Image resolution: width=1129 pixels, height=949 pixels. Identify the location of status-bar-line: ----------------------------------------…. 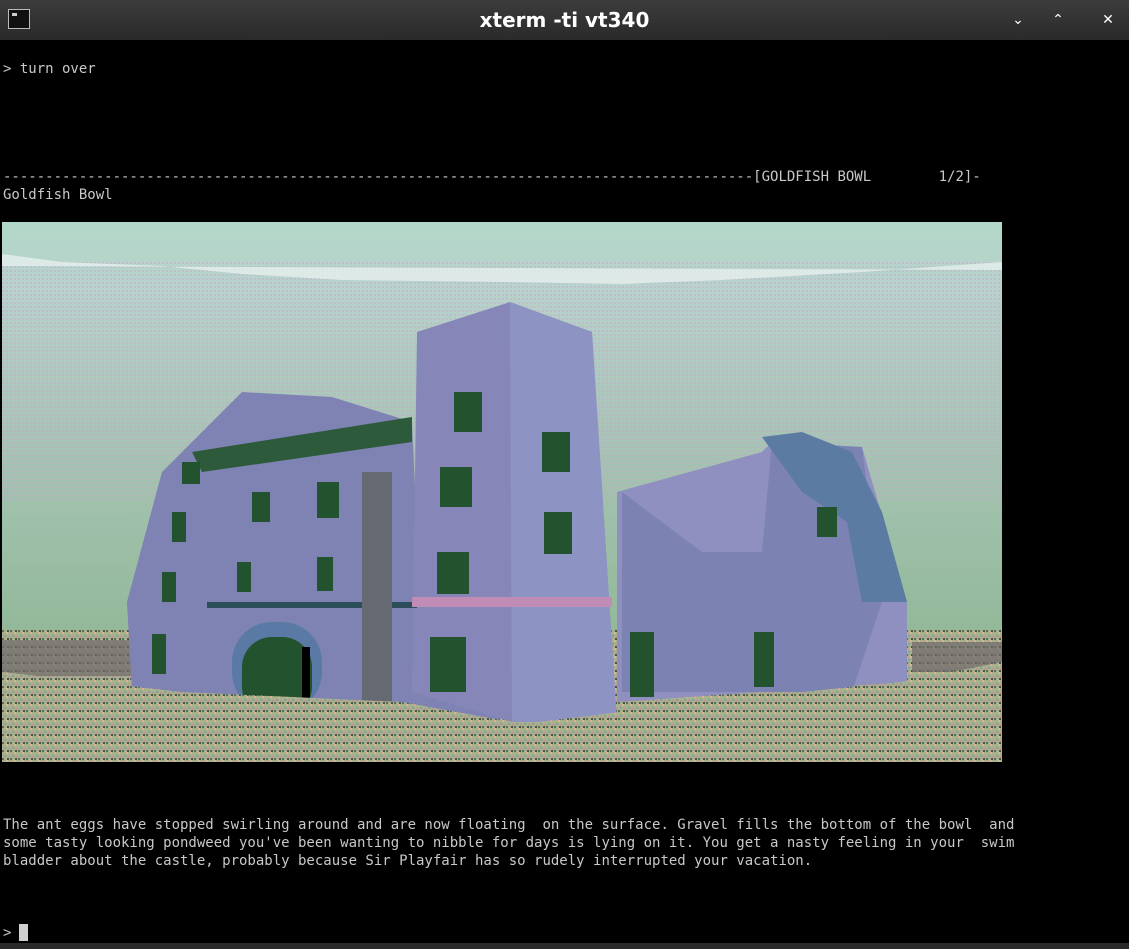
(492, 177).